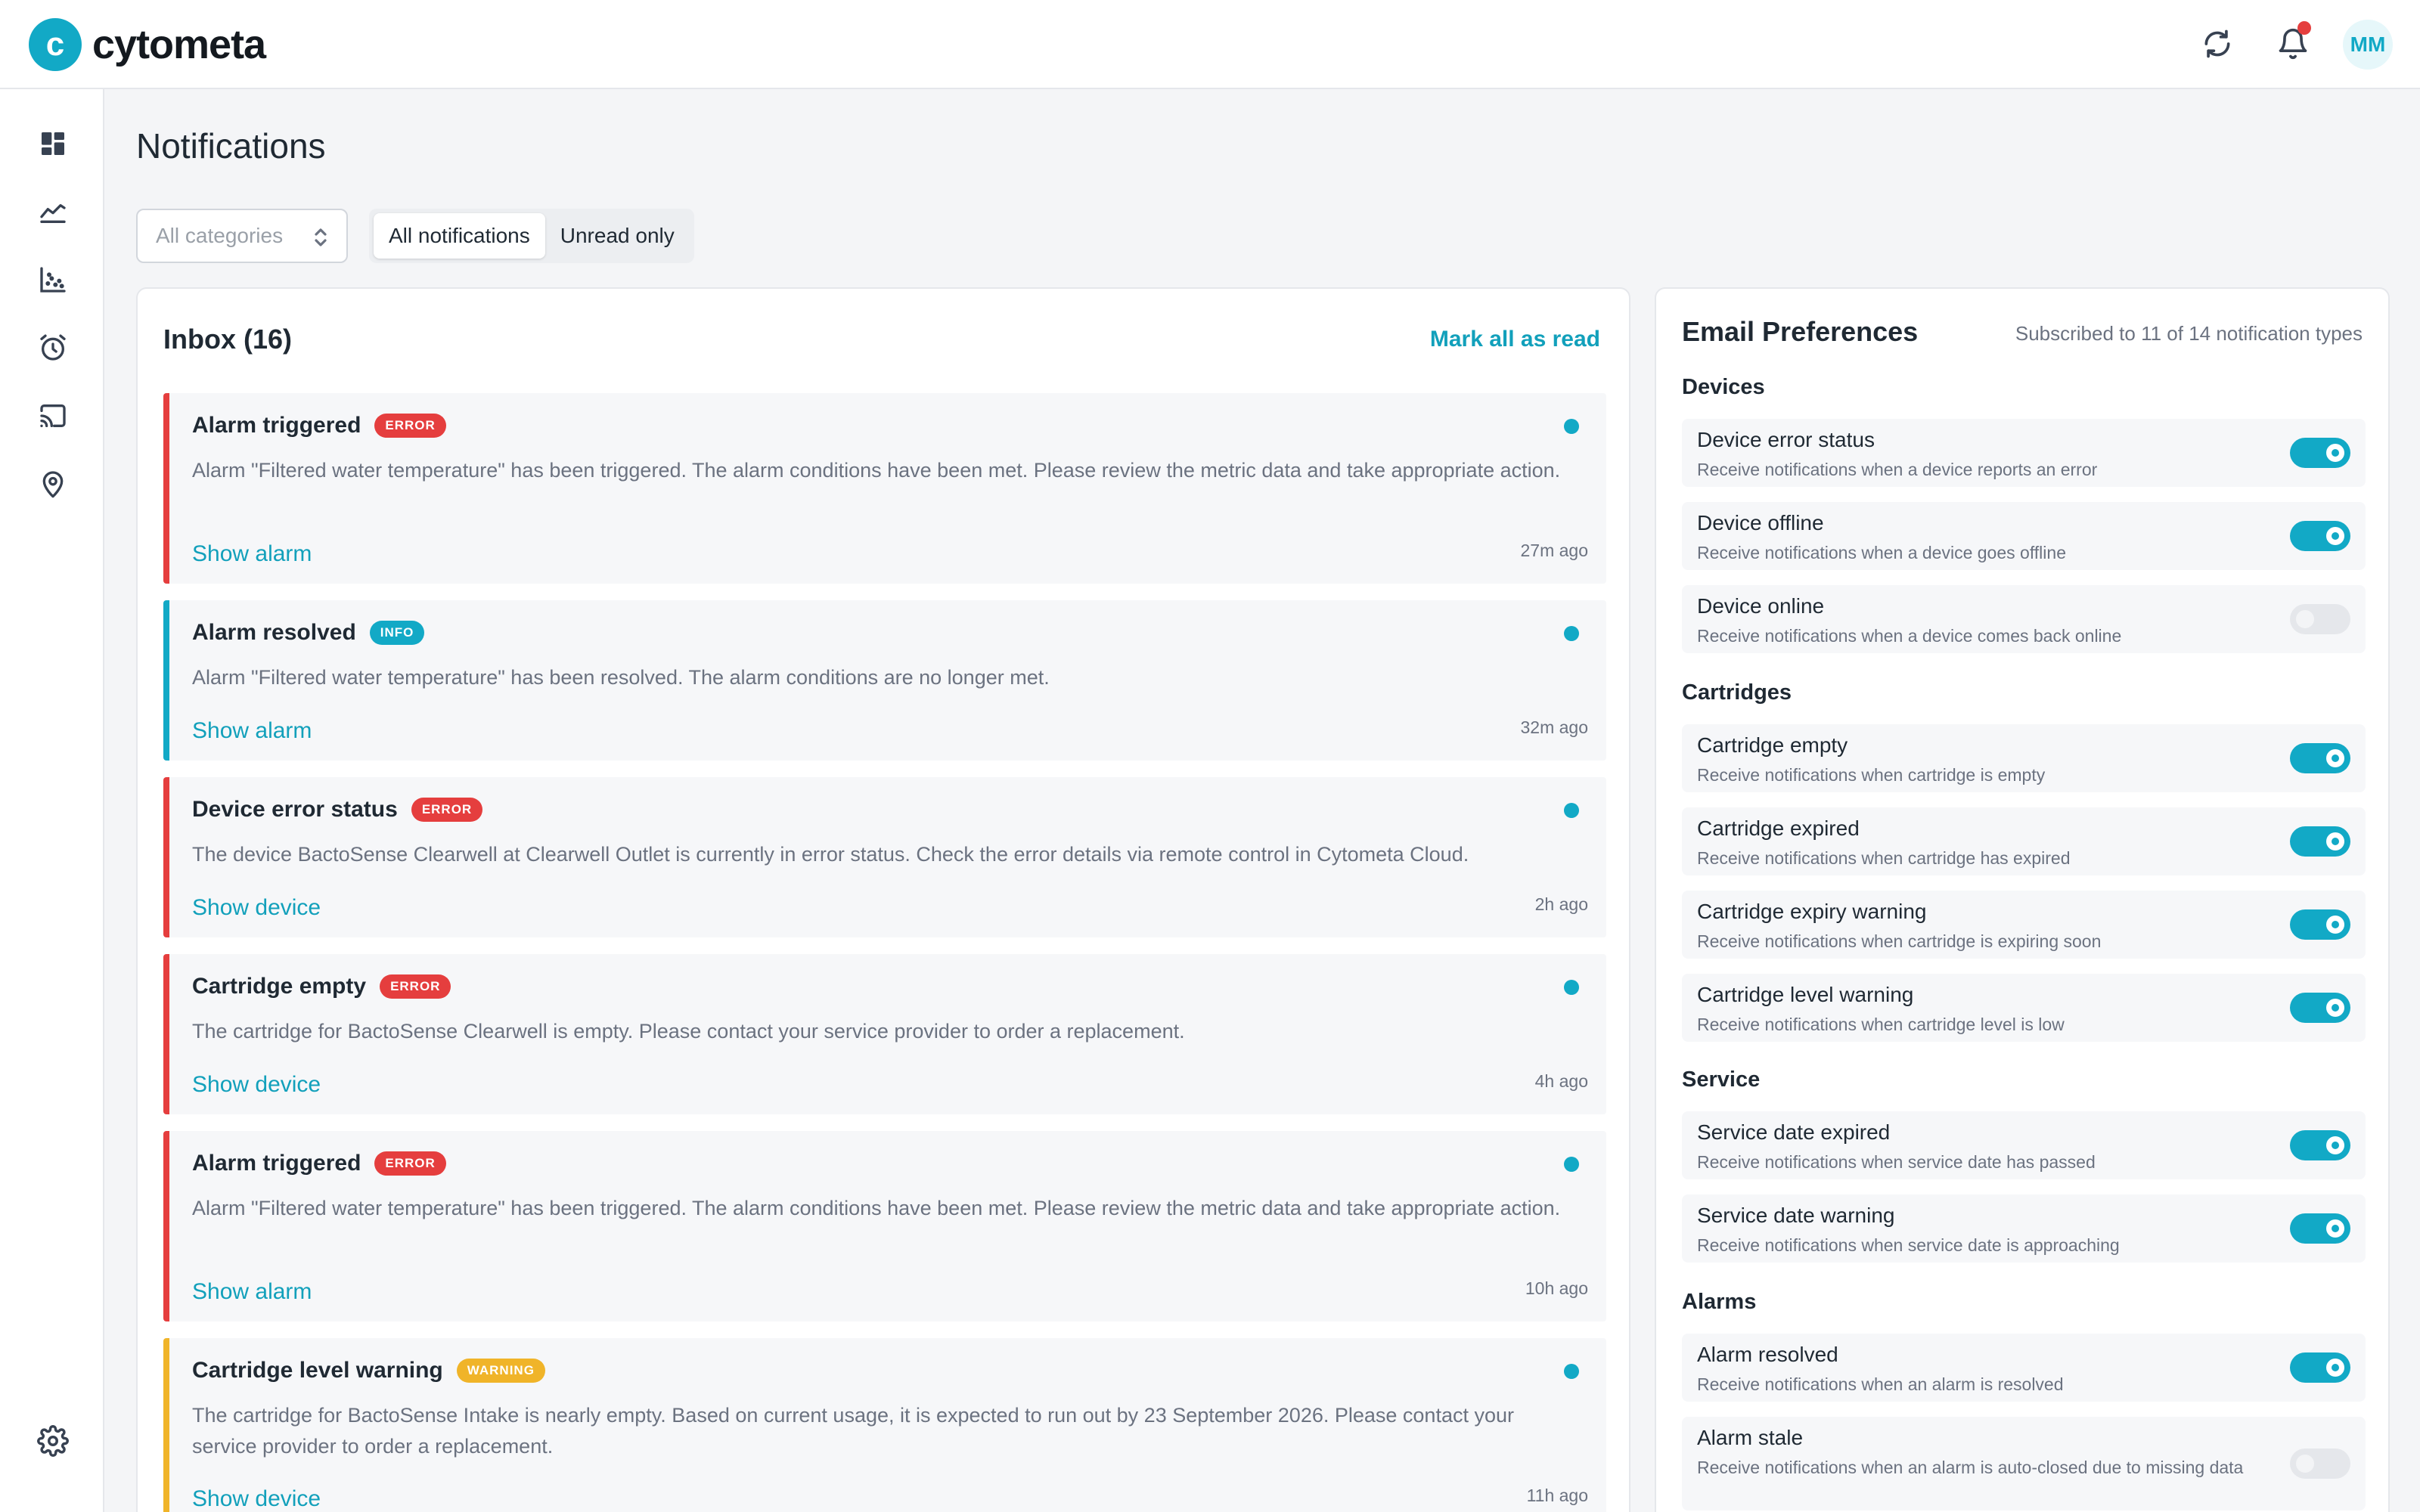 Image resolution: width=2420 pixels, height=1512 pixels. I want to click on notification-time: 11h ago, so click(1557, 1495).